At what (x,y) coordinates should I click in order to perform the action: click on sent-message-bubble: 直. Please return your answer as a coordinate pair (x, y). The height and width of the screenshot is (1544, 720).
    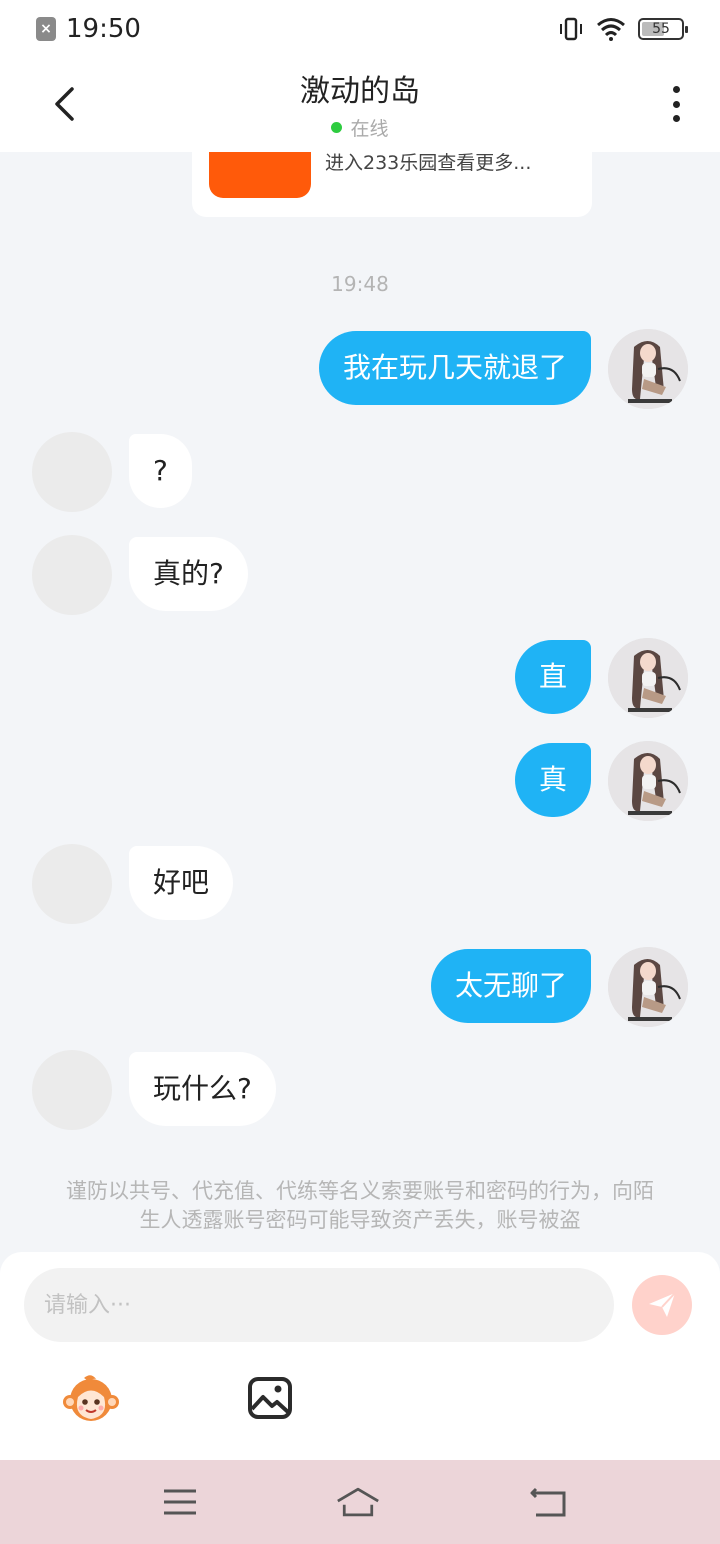
    Looking at the image, I should click on (552, 677).